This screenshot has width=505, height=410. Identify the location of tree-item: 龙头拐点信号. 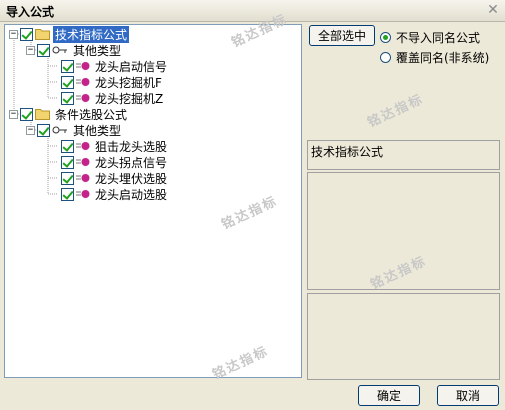
(115, 162).